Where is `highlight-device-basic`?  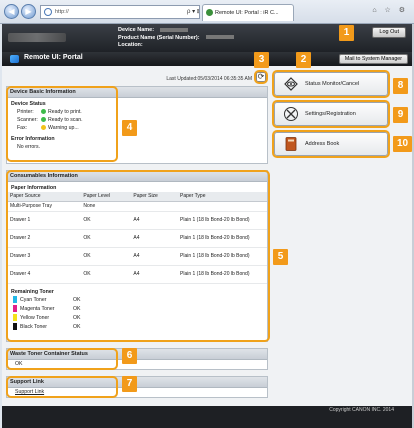
highlight-device-basic is located at coordinates (62, 124).